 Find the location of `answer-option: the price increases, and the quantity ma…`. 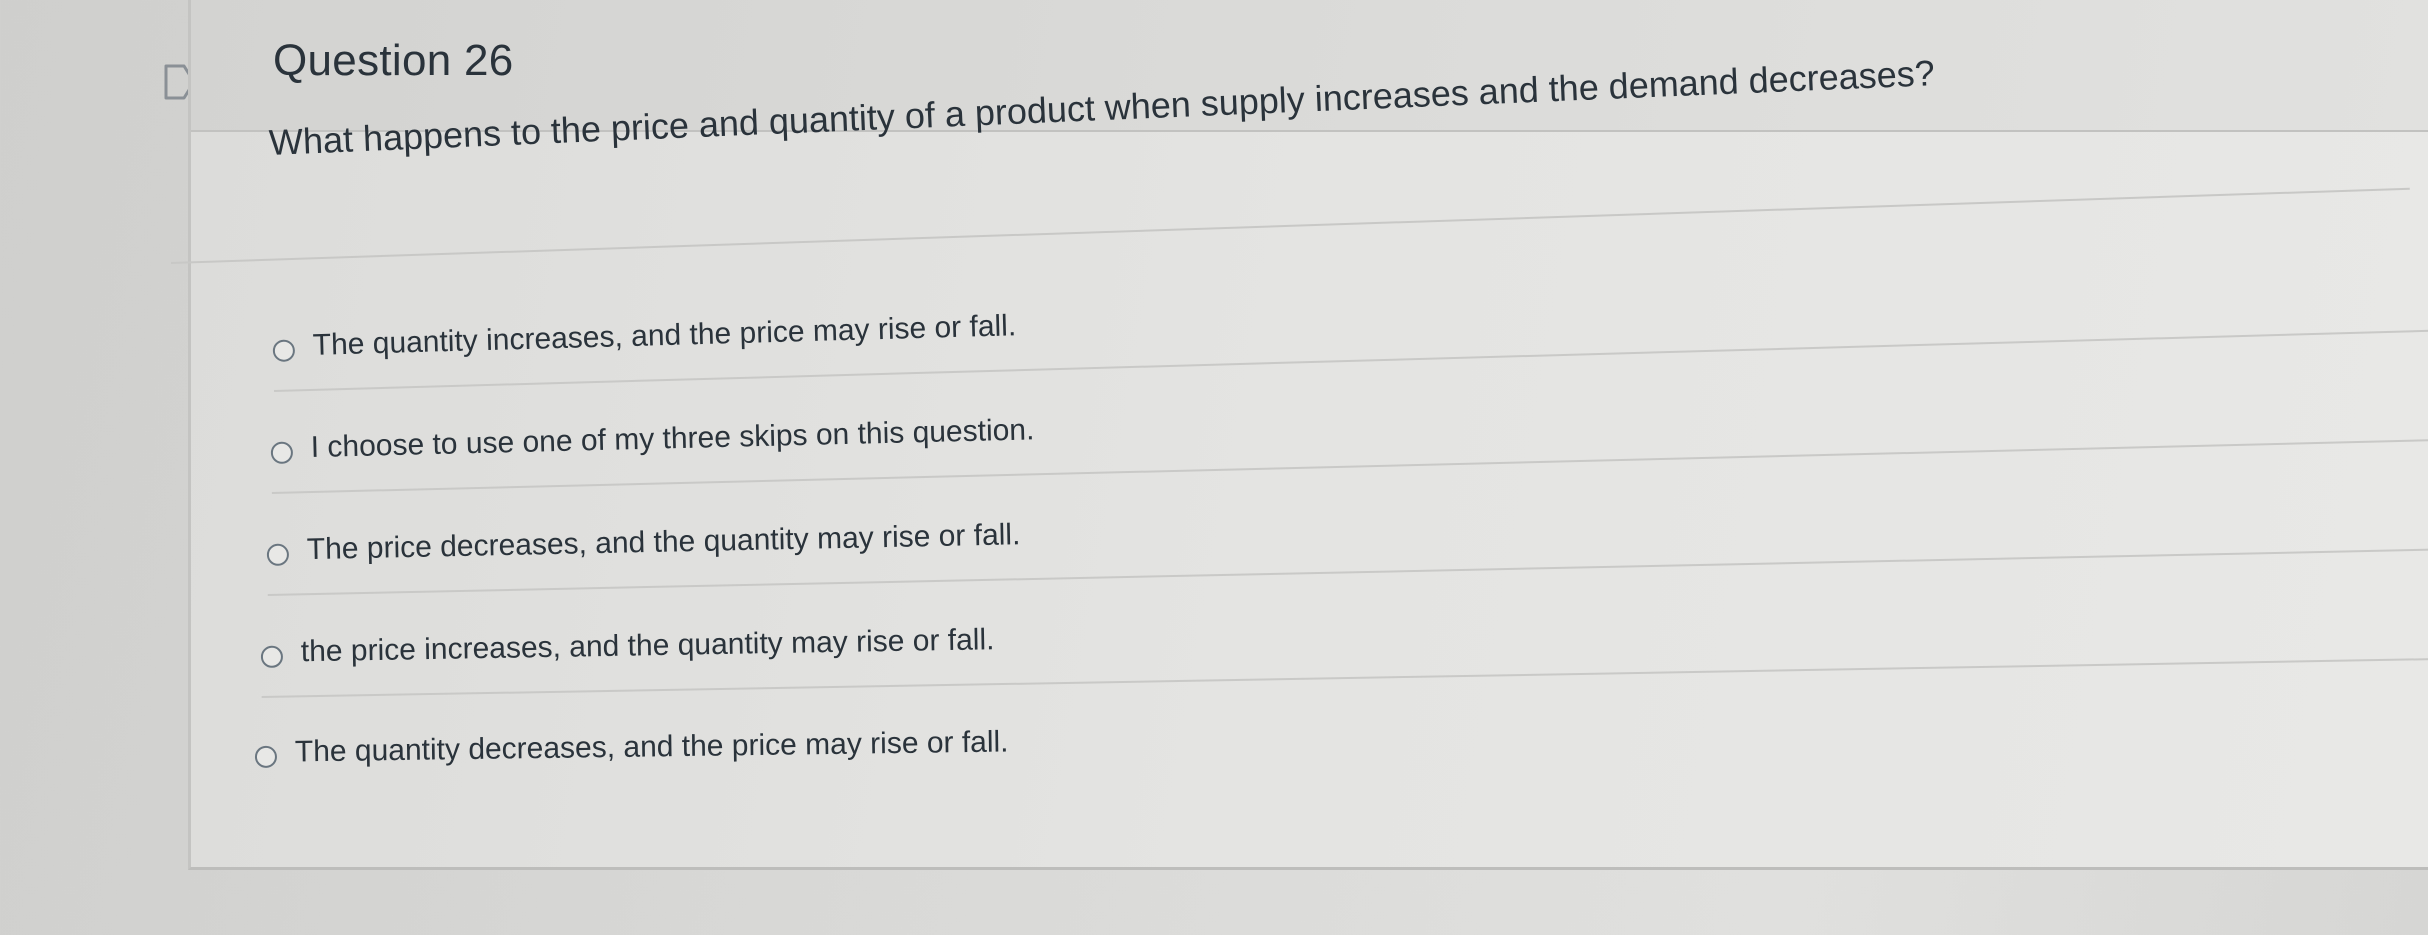

answer-option: the price increases, and the quantity ma… is located at coordinates (1344, 641).